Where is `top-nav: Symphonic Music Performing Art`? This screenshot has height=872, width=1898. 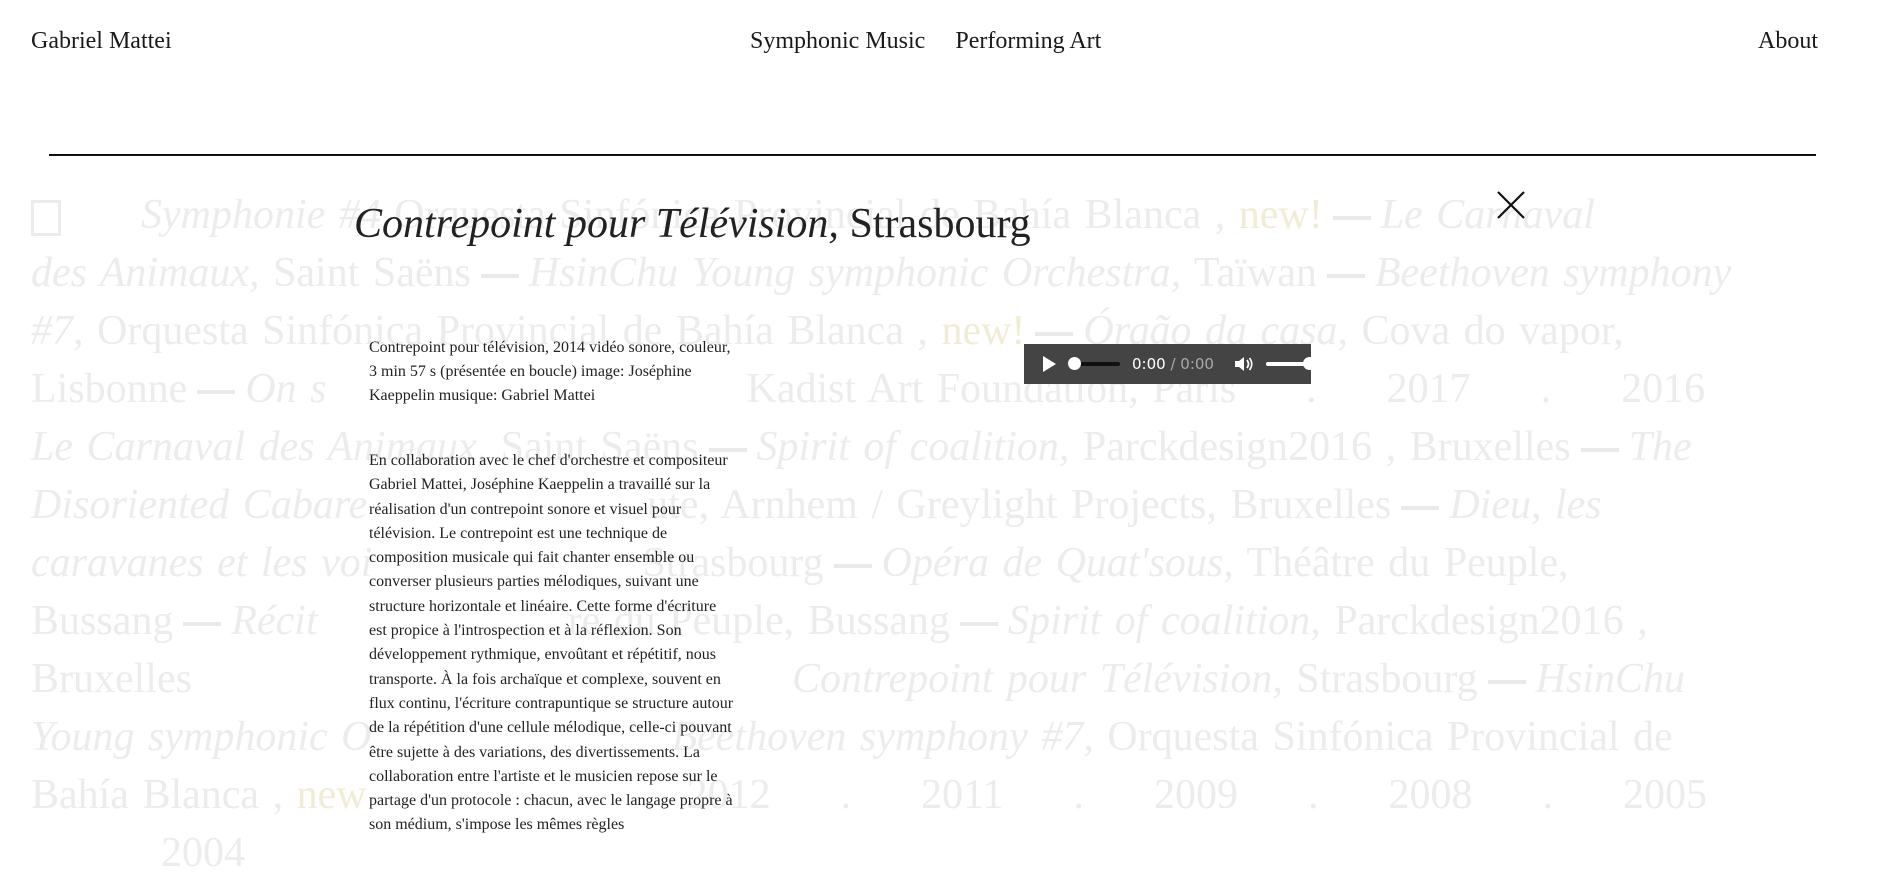 top-nav: Symphonic Music Performing Art is located at coordinates (925, 41).